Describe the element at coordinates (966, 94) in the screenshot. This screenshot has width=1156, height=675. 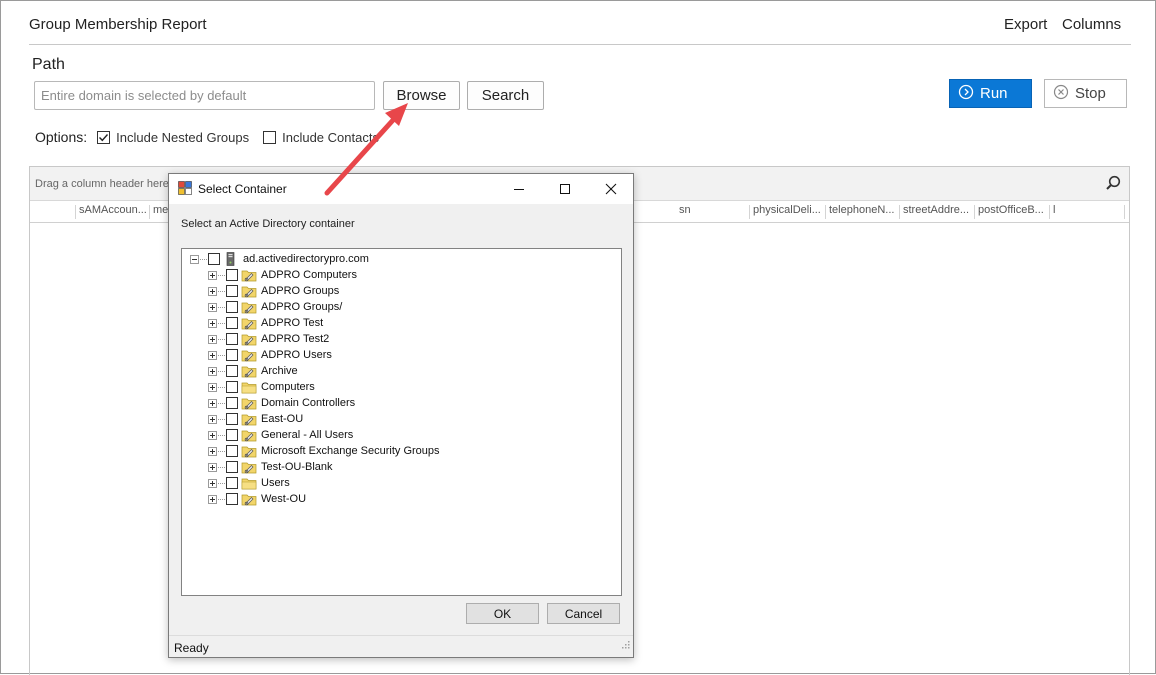
I see `play-circle-icon` at that location.